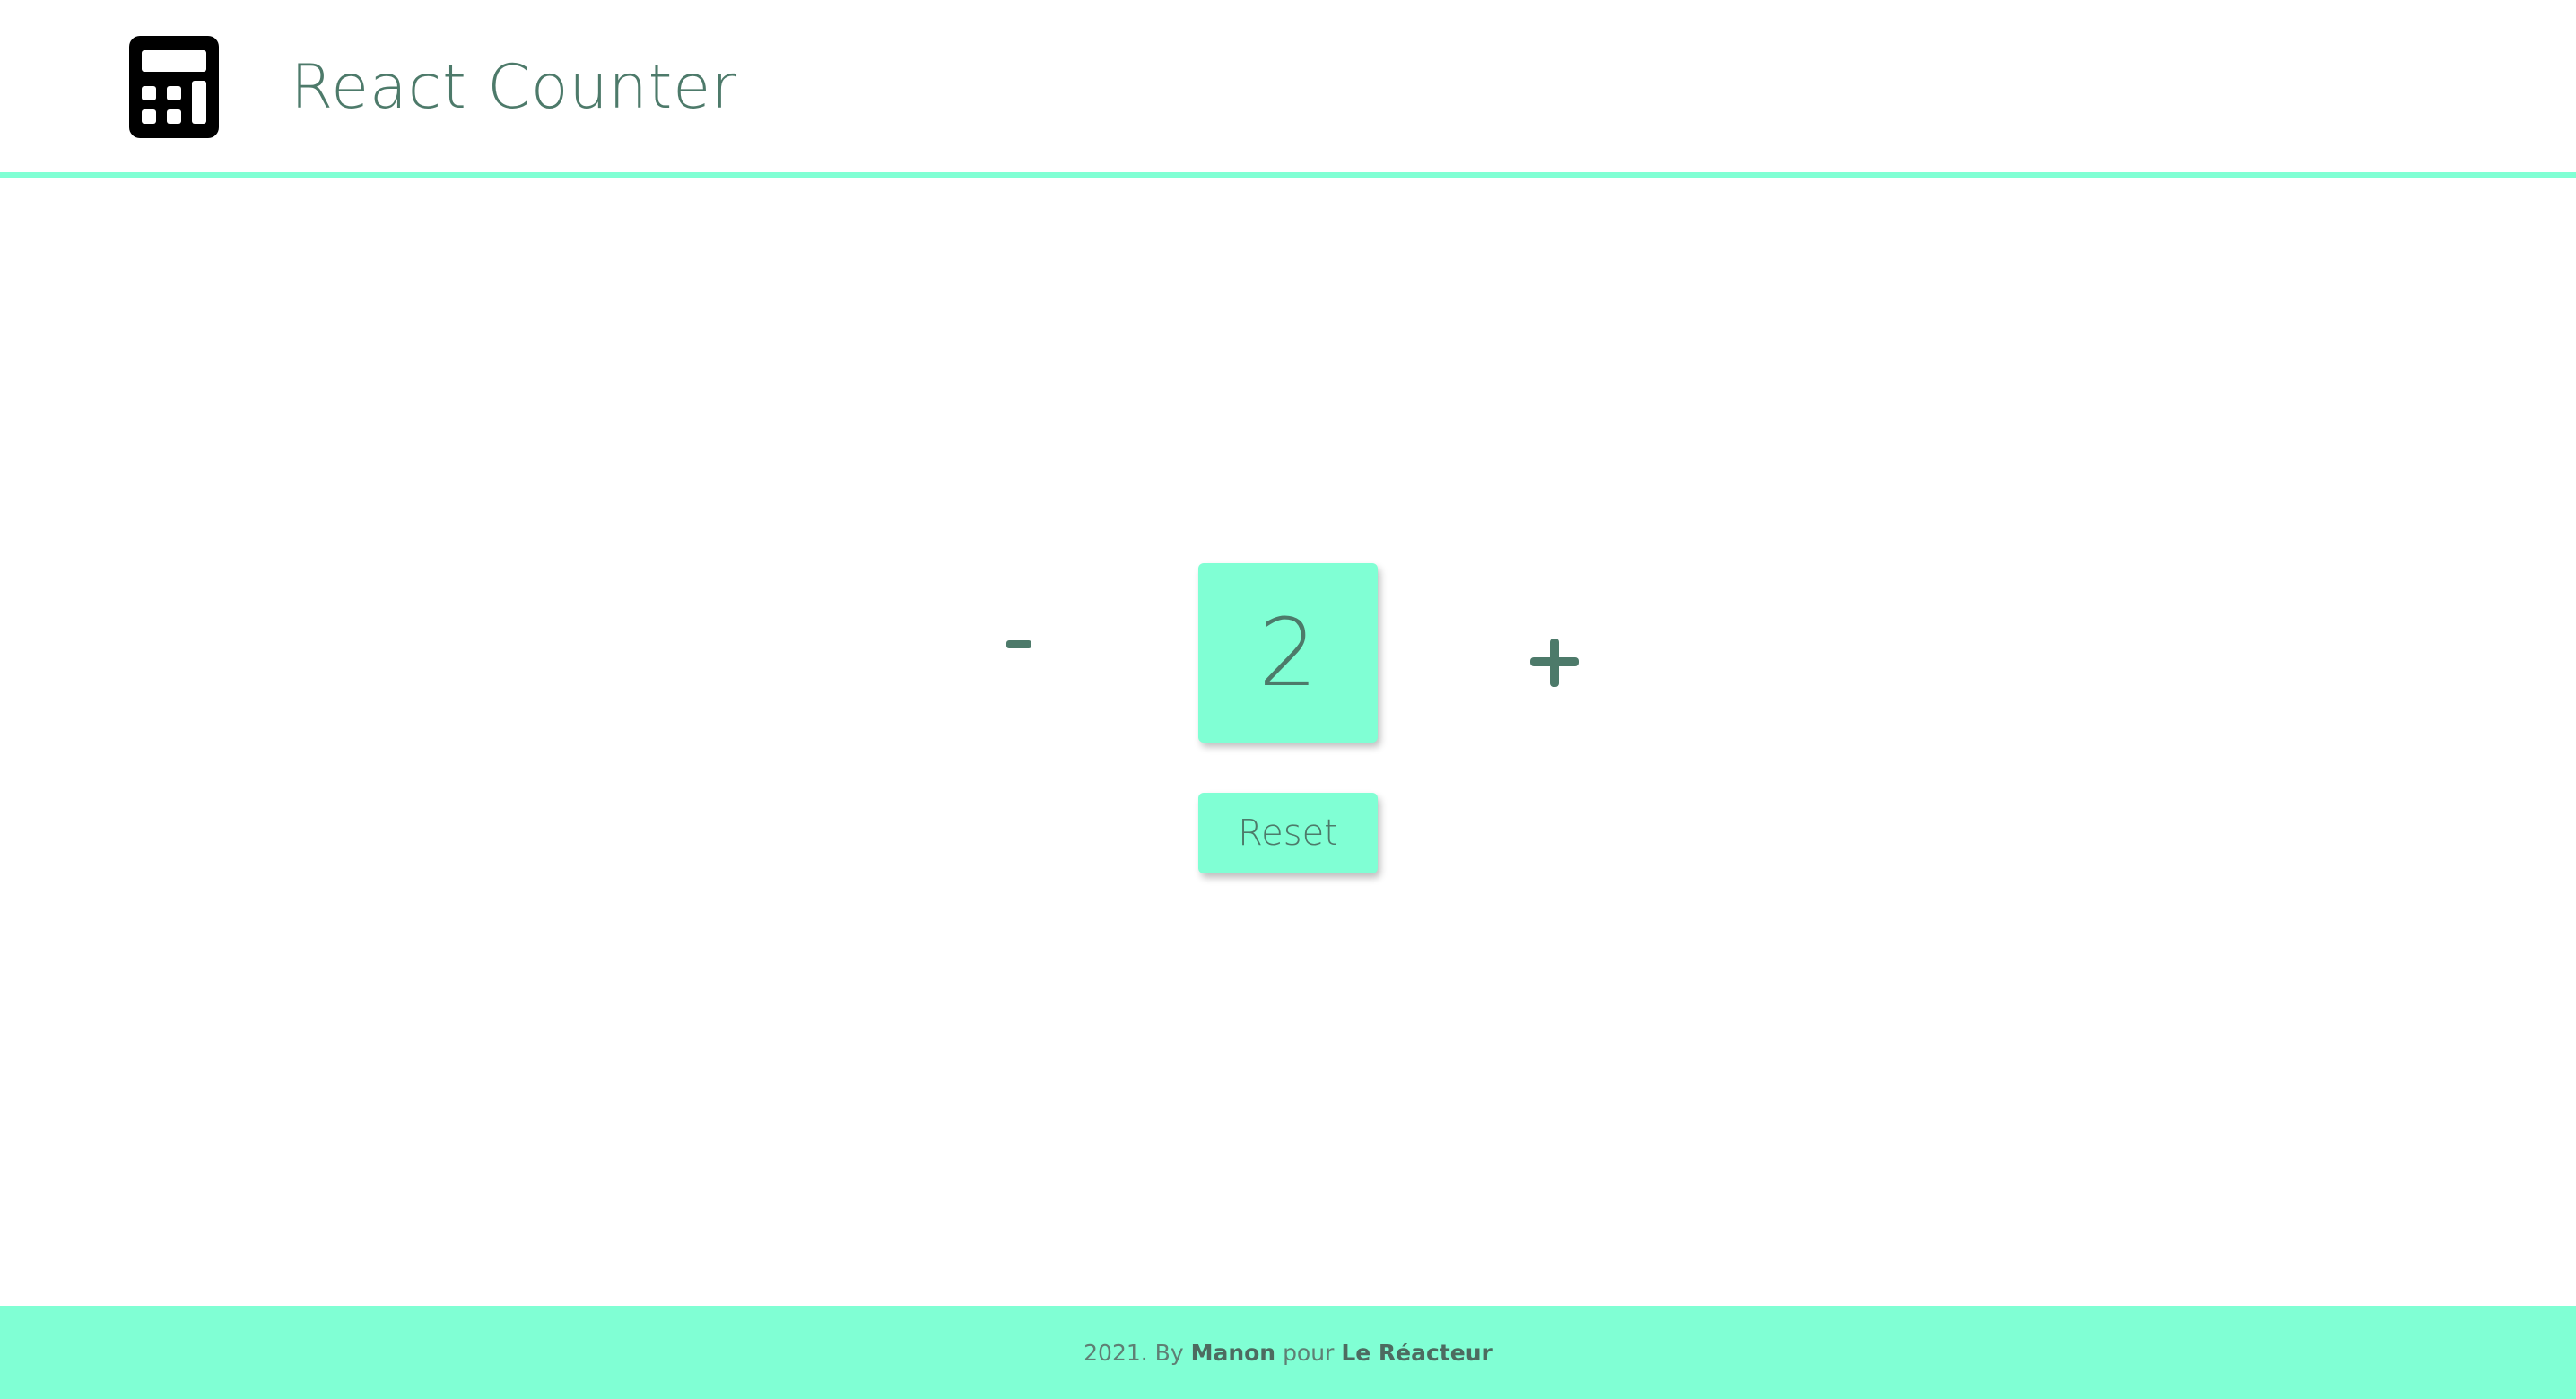 The height and width of the screenshot is (1399, 2576). Describe the element at coordinates (174, 87) in the screenshot. I see `calculator-icon` at that location.